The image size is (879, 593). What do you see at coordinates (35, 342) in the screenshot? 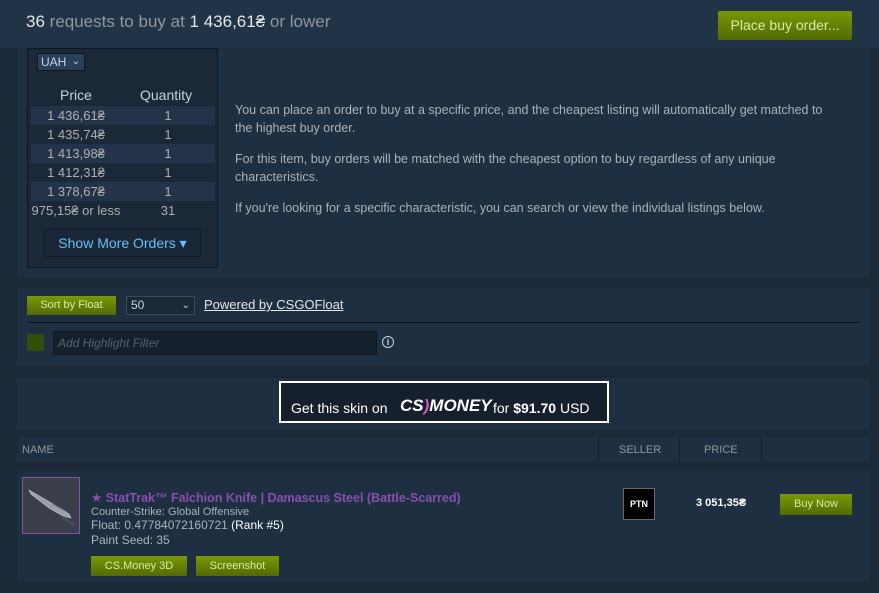
I see `highlight-color-picker` at bounding box center [35, 342].